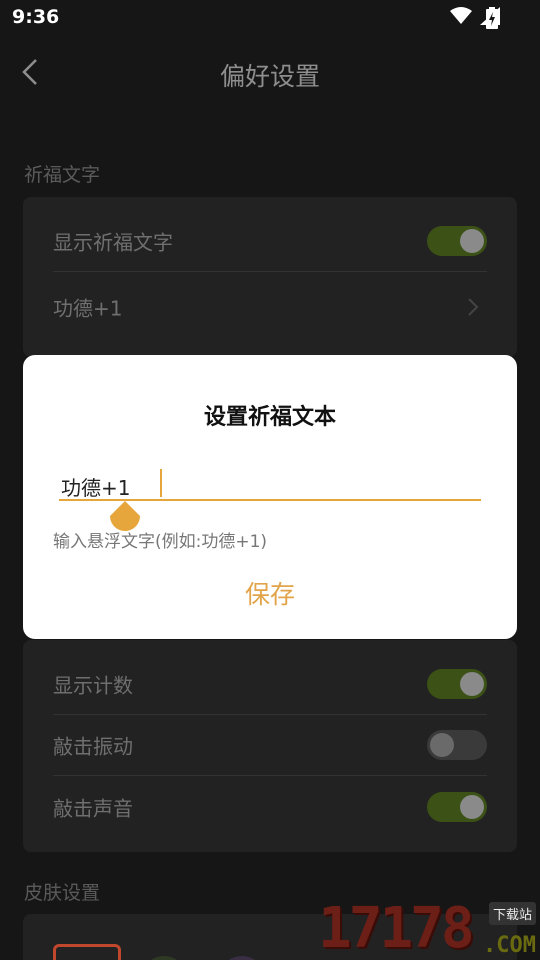 The width and height of the screenshot is (540, 960). What do you see at coordinates (88, 308) in the screenshot?
I see `row-label: 功德+1` at bounding box center [88, 308].